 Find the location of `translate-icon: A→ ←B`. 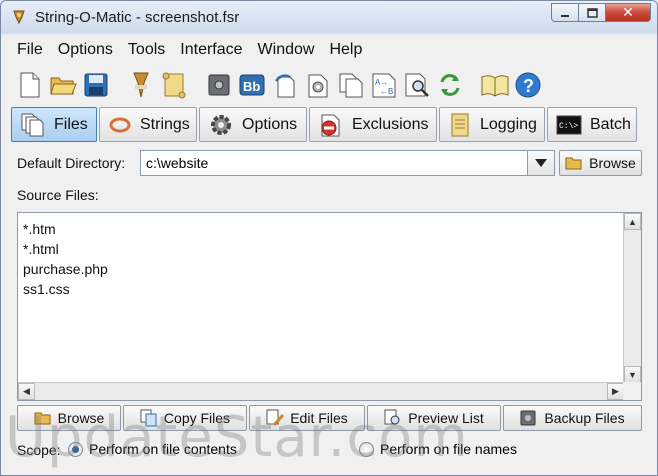

translate-icon: A→ ←B is located at coordinates (384, 85).